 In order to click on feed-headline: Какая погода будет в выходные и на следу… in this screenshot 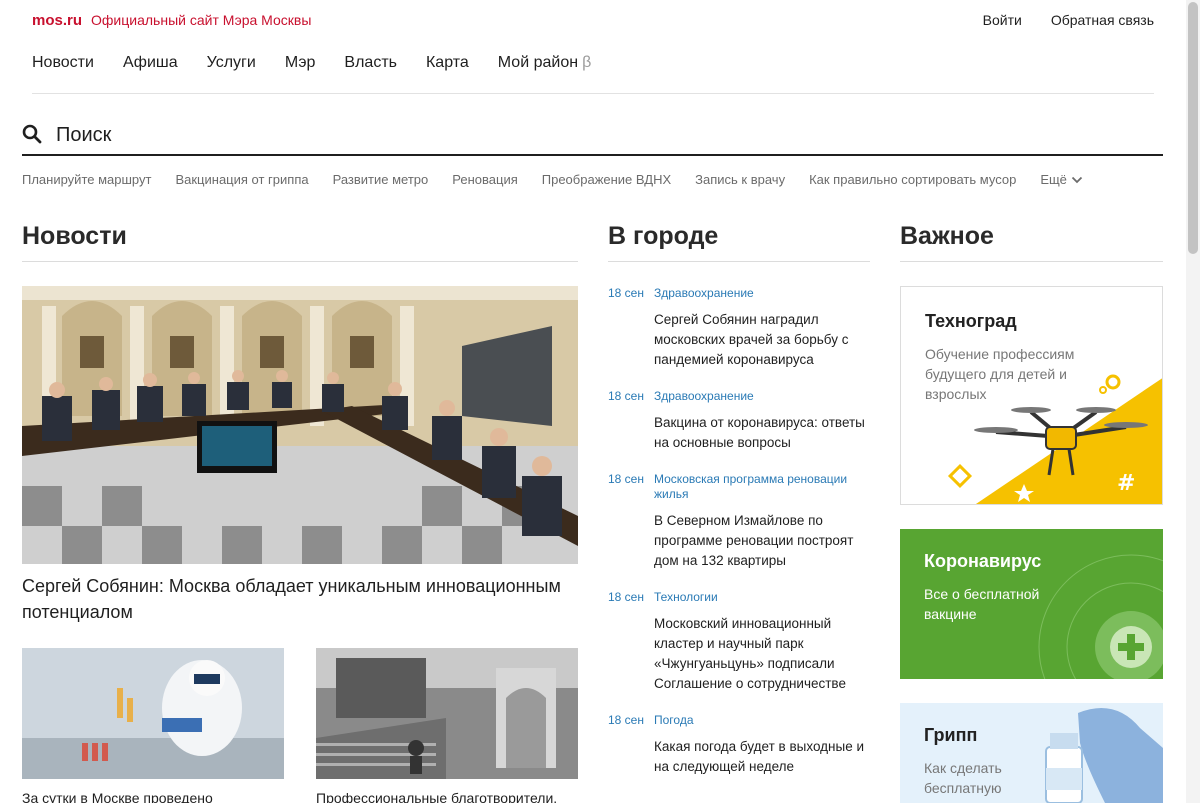, I will do `click(762, 757)`.